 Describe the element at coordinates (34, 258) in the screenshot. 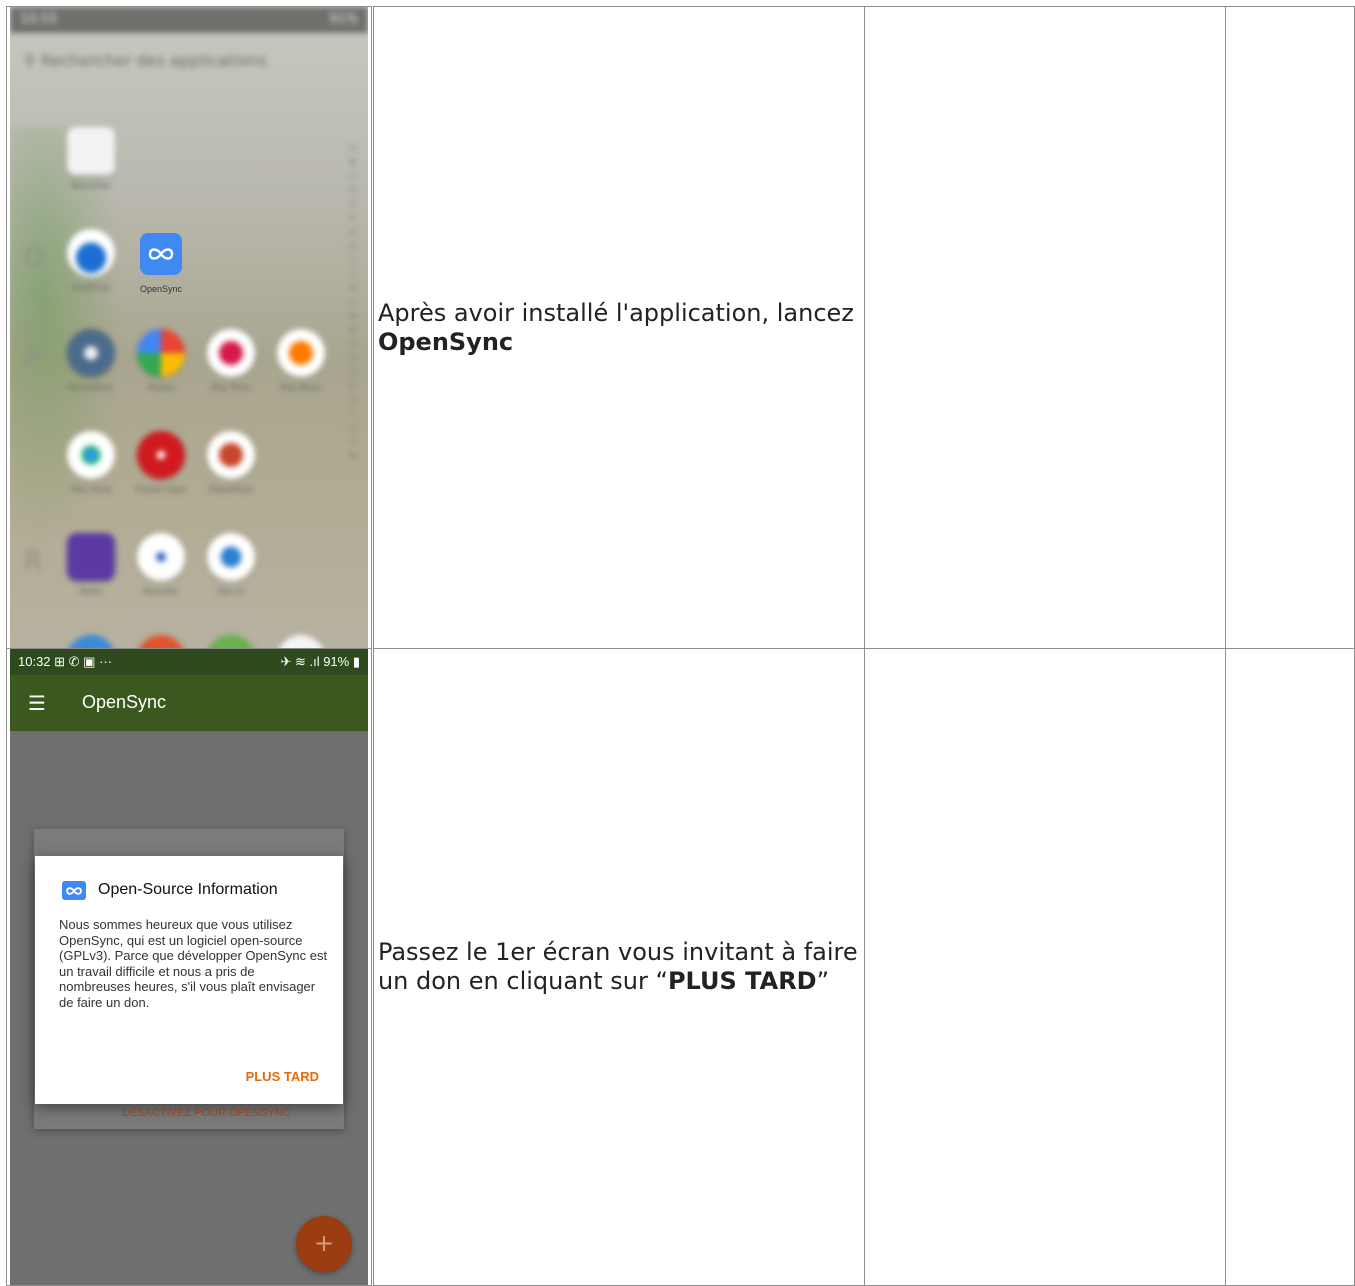

I see `section-letter: O` at that location.